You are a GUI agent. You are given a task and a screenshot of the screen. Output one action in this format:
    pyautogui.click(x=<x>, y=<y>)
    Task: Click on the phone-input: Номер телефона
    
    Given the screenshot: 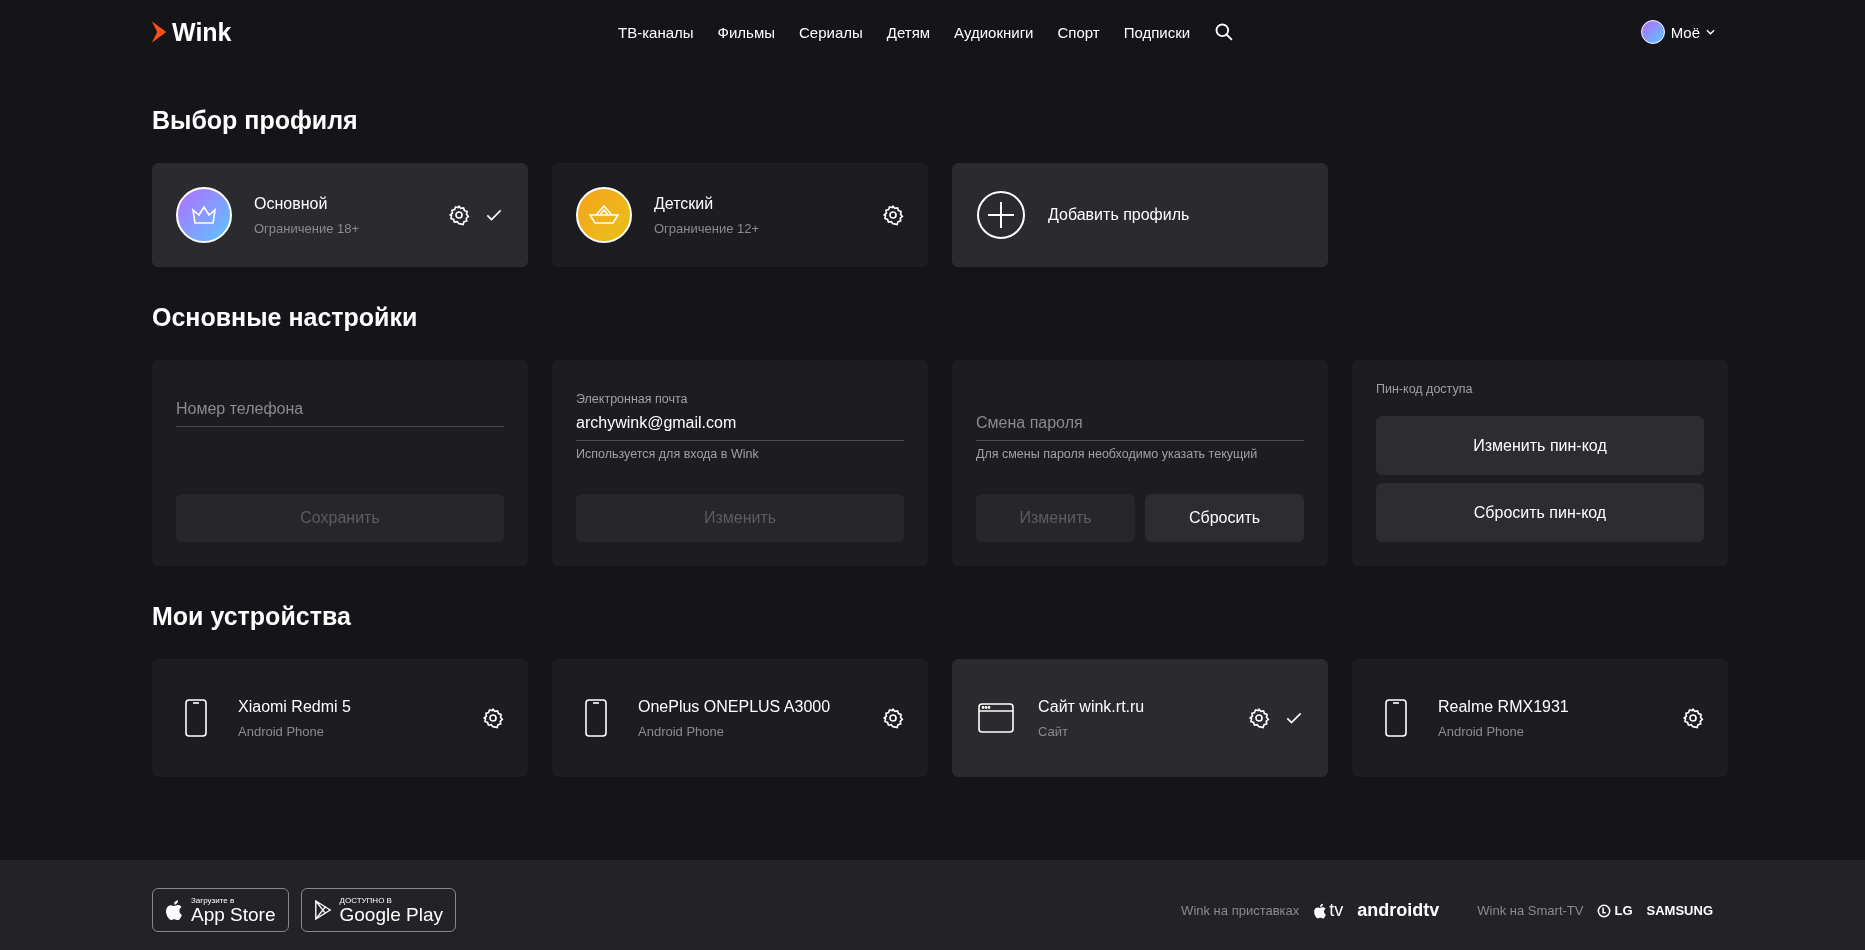 What is the action you would take?
    pyautogui.click(x=340, y=409)
    